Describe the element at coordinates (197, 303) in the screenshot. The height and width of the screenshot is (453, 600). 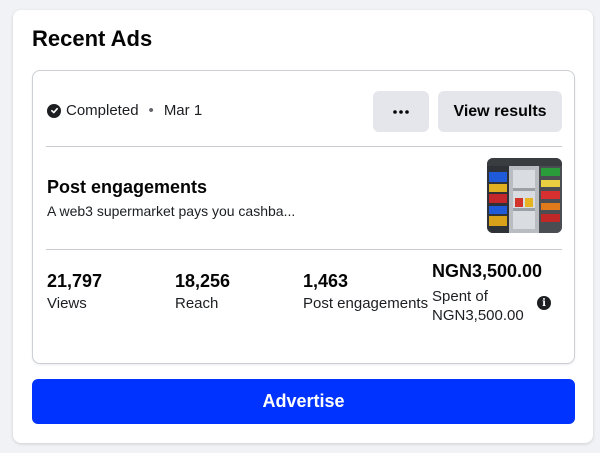
I see `metric-label: Reach` at that location.